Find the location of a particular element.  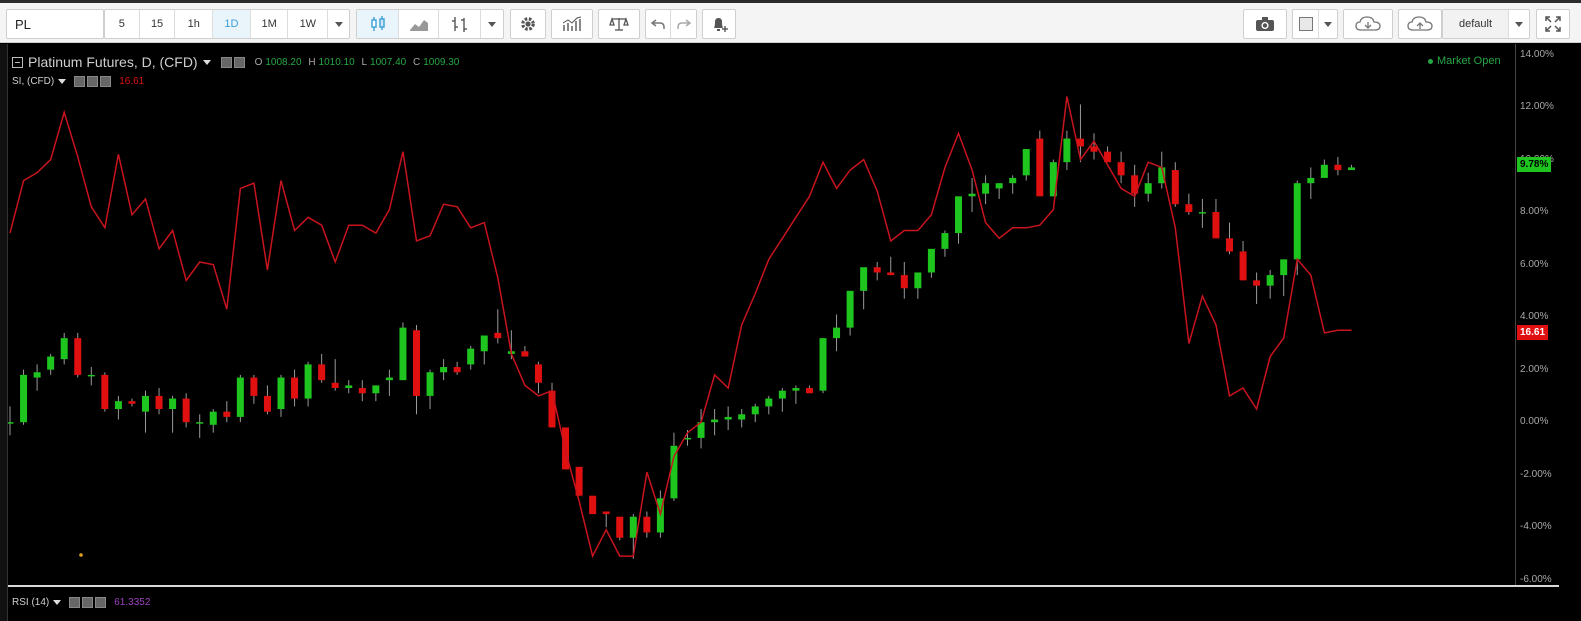

layout-name-label: default is located at coordinates (1475, 24).